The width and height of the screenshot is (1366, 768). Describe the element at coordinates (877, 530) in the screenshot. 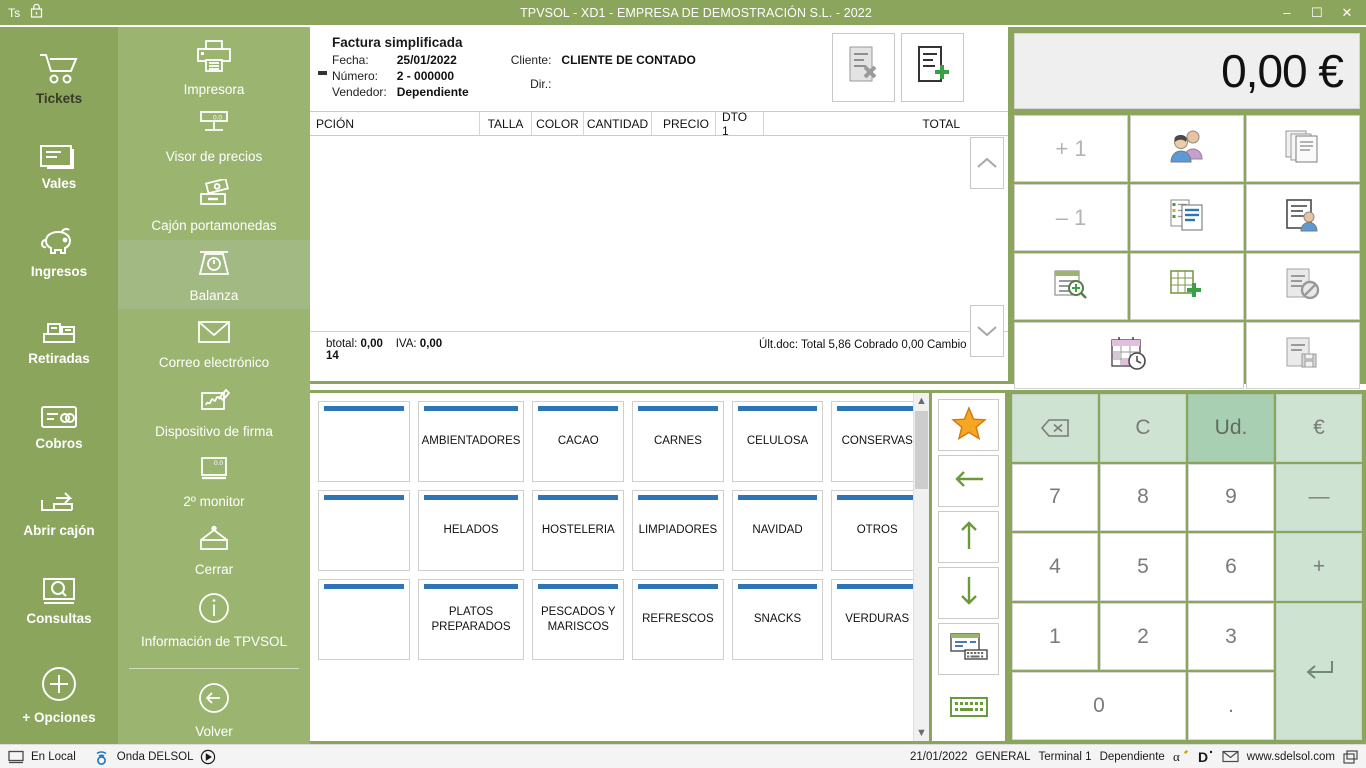

I see `category-tile: OTROS` at that location.